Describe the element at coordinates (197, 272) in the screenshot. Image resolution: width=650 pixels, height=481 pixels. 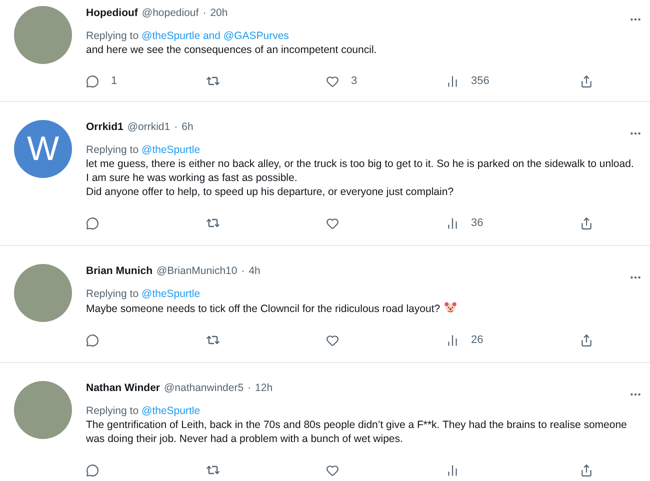
I see `user-handle: @BrianMunich10` at that location.